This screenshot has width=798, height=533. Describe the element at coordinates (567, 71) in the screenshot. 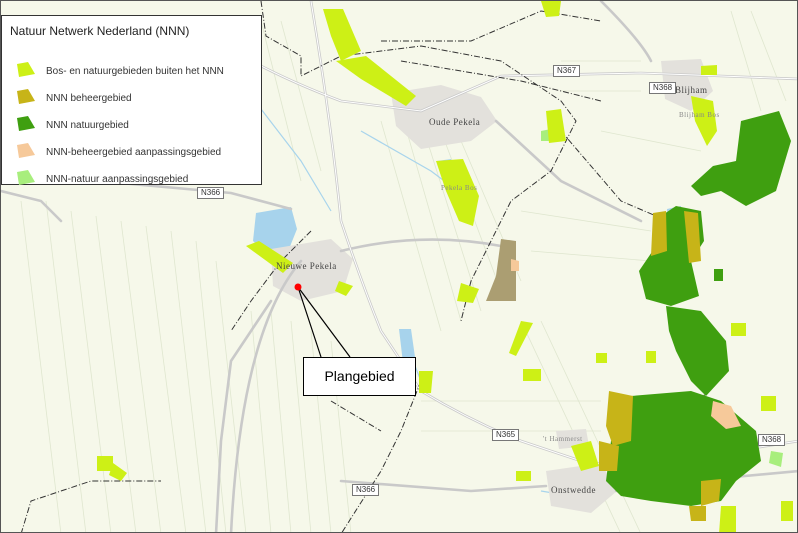

I see `road-shield-n367: N367` at that location.